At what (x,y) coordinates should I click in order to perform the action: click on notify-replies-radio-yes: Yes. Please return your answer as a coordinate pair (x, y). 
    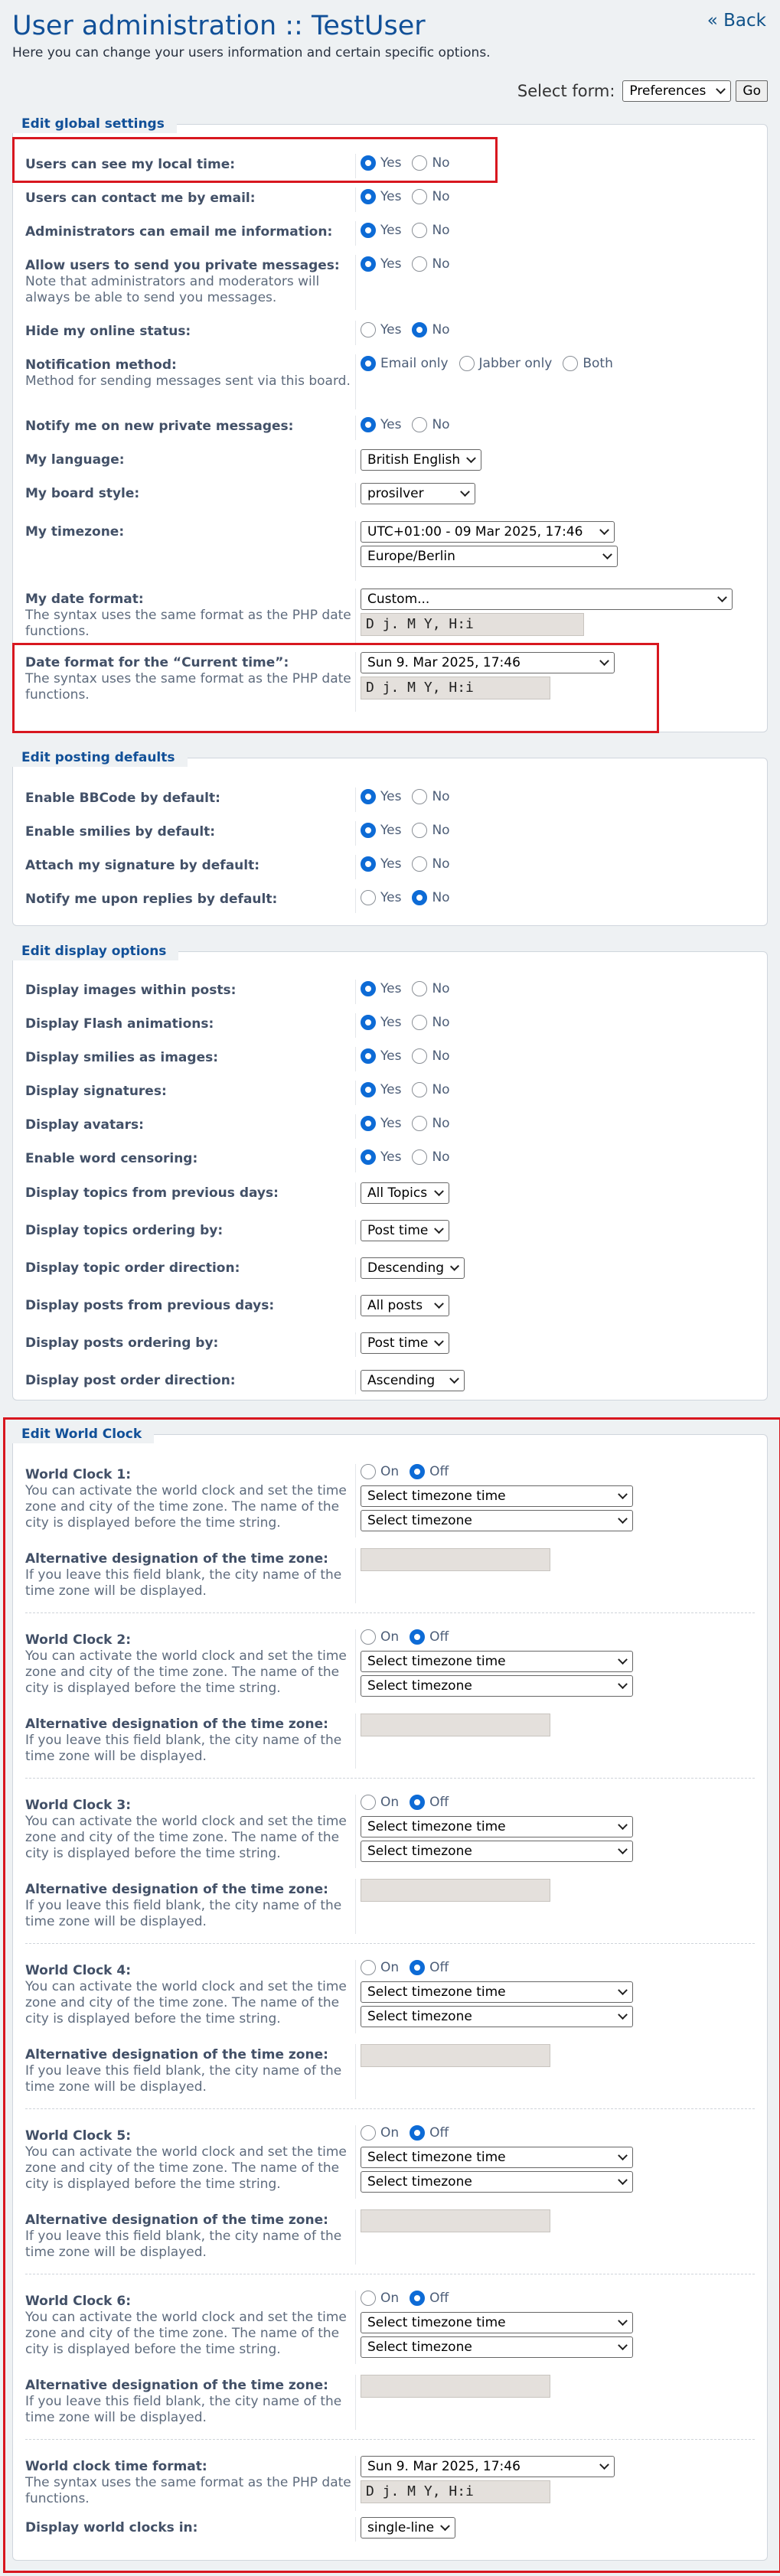
    Looking at the image, I should click on (381, 897).